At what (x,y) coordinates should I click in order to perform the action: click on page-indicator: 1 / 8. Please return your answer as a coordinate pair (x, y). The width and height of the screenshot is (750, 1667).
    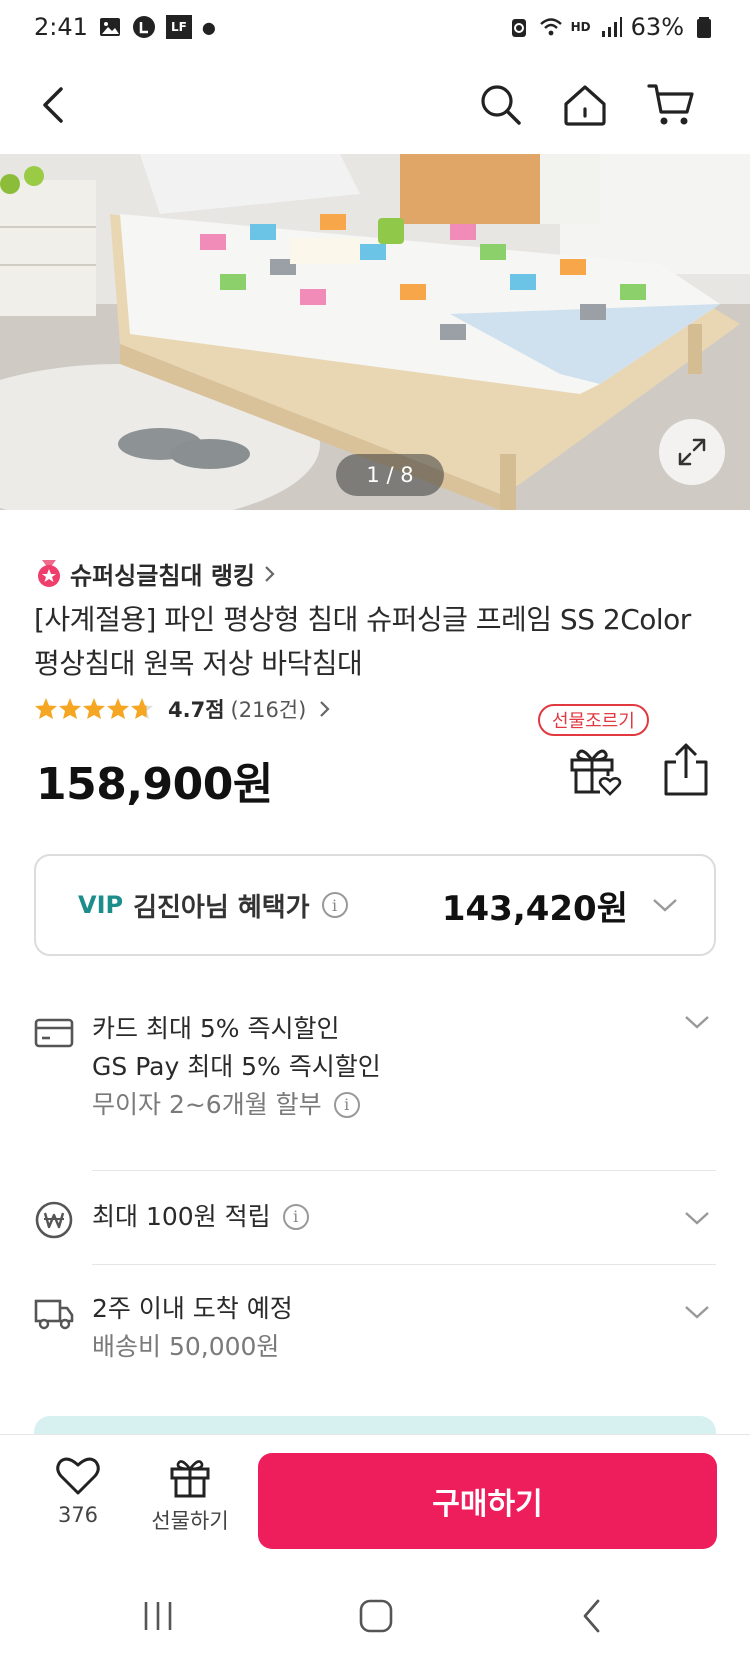
    Looking at the image, I should click on (390, 475).